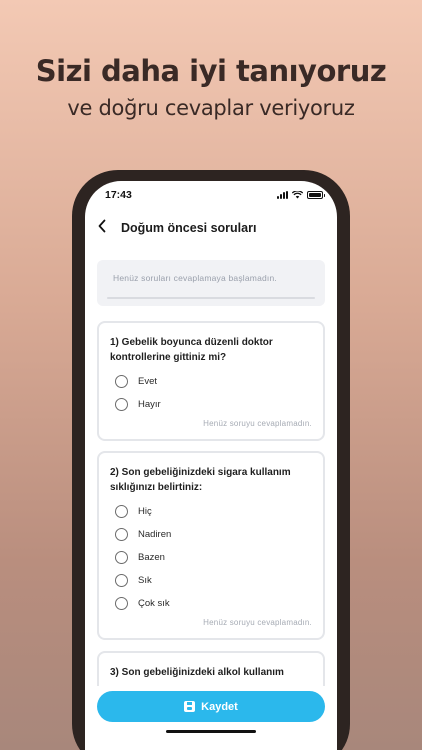  I want to click on save-button-label: Kaydet, so click(219, 706).